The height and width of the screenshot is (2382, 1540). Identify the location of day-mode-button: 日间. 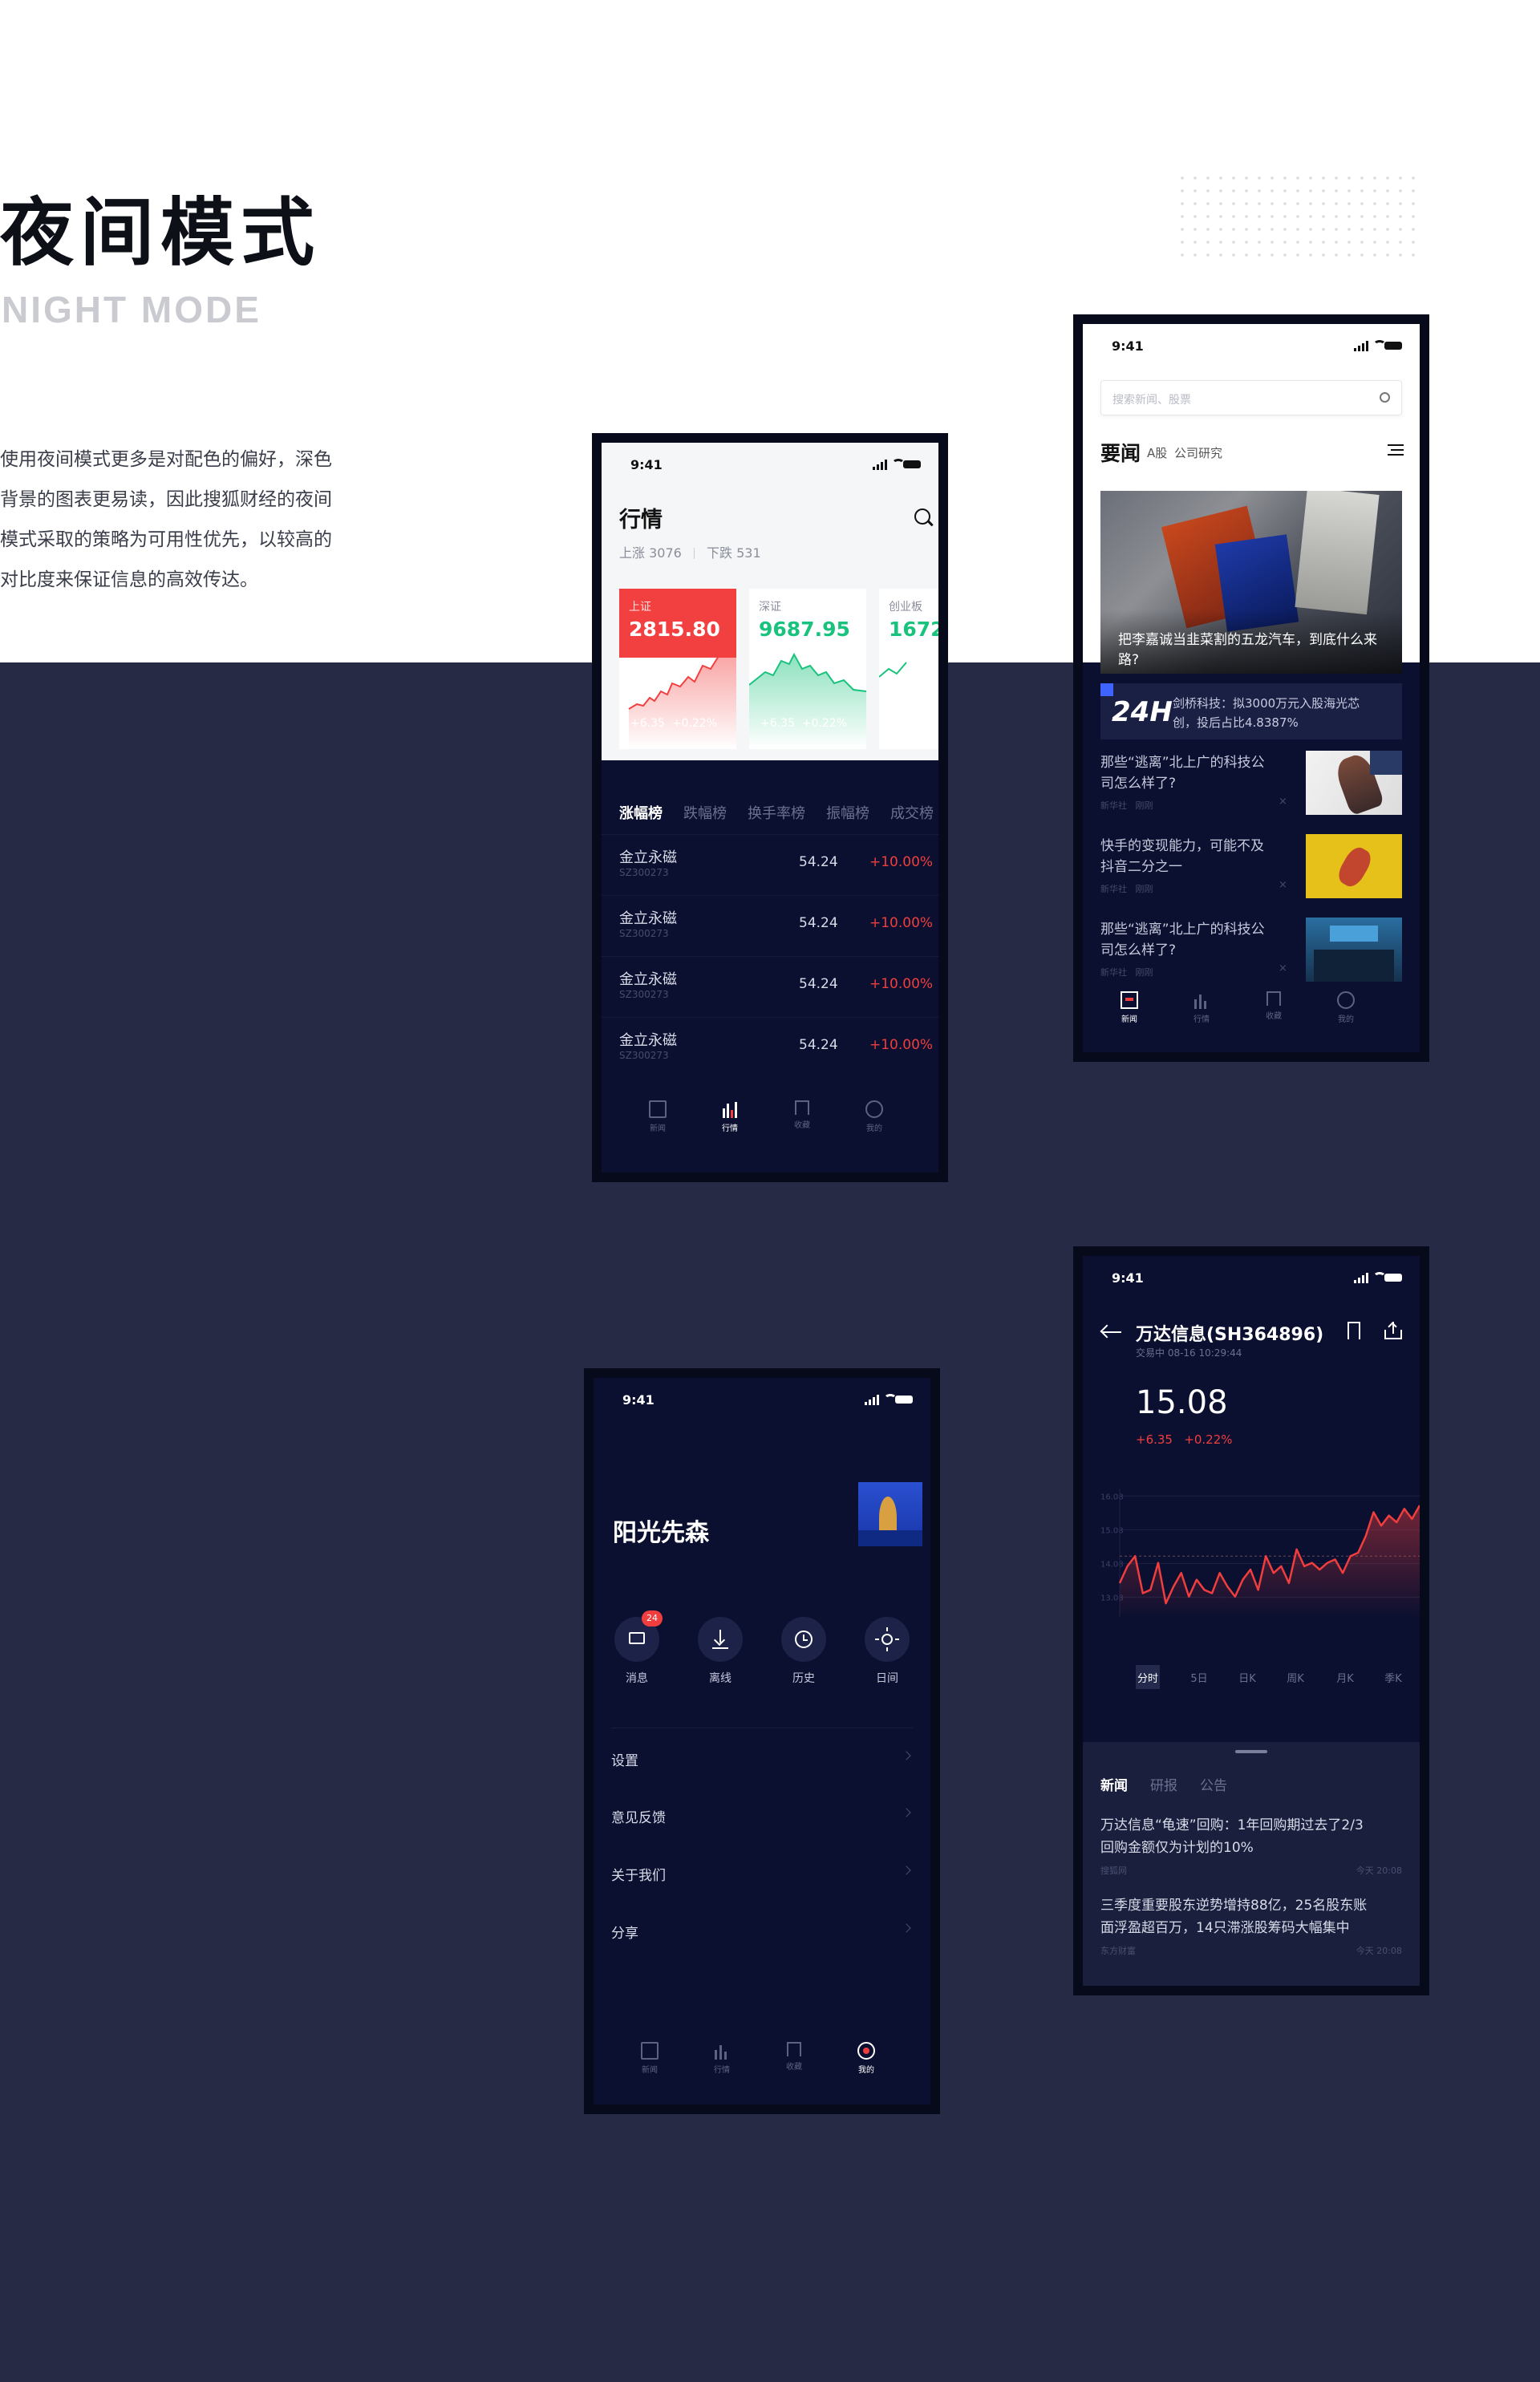
(887, 1651).